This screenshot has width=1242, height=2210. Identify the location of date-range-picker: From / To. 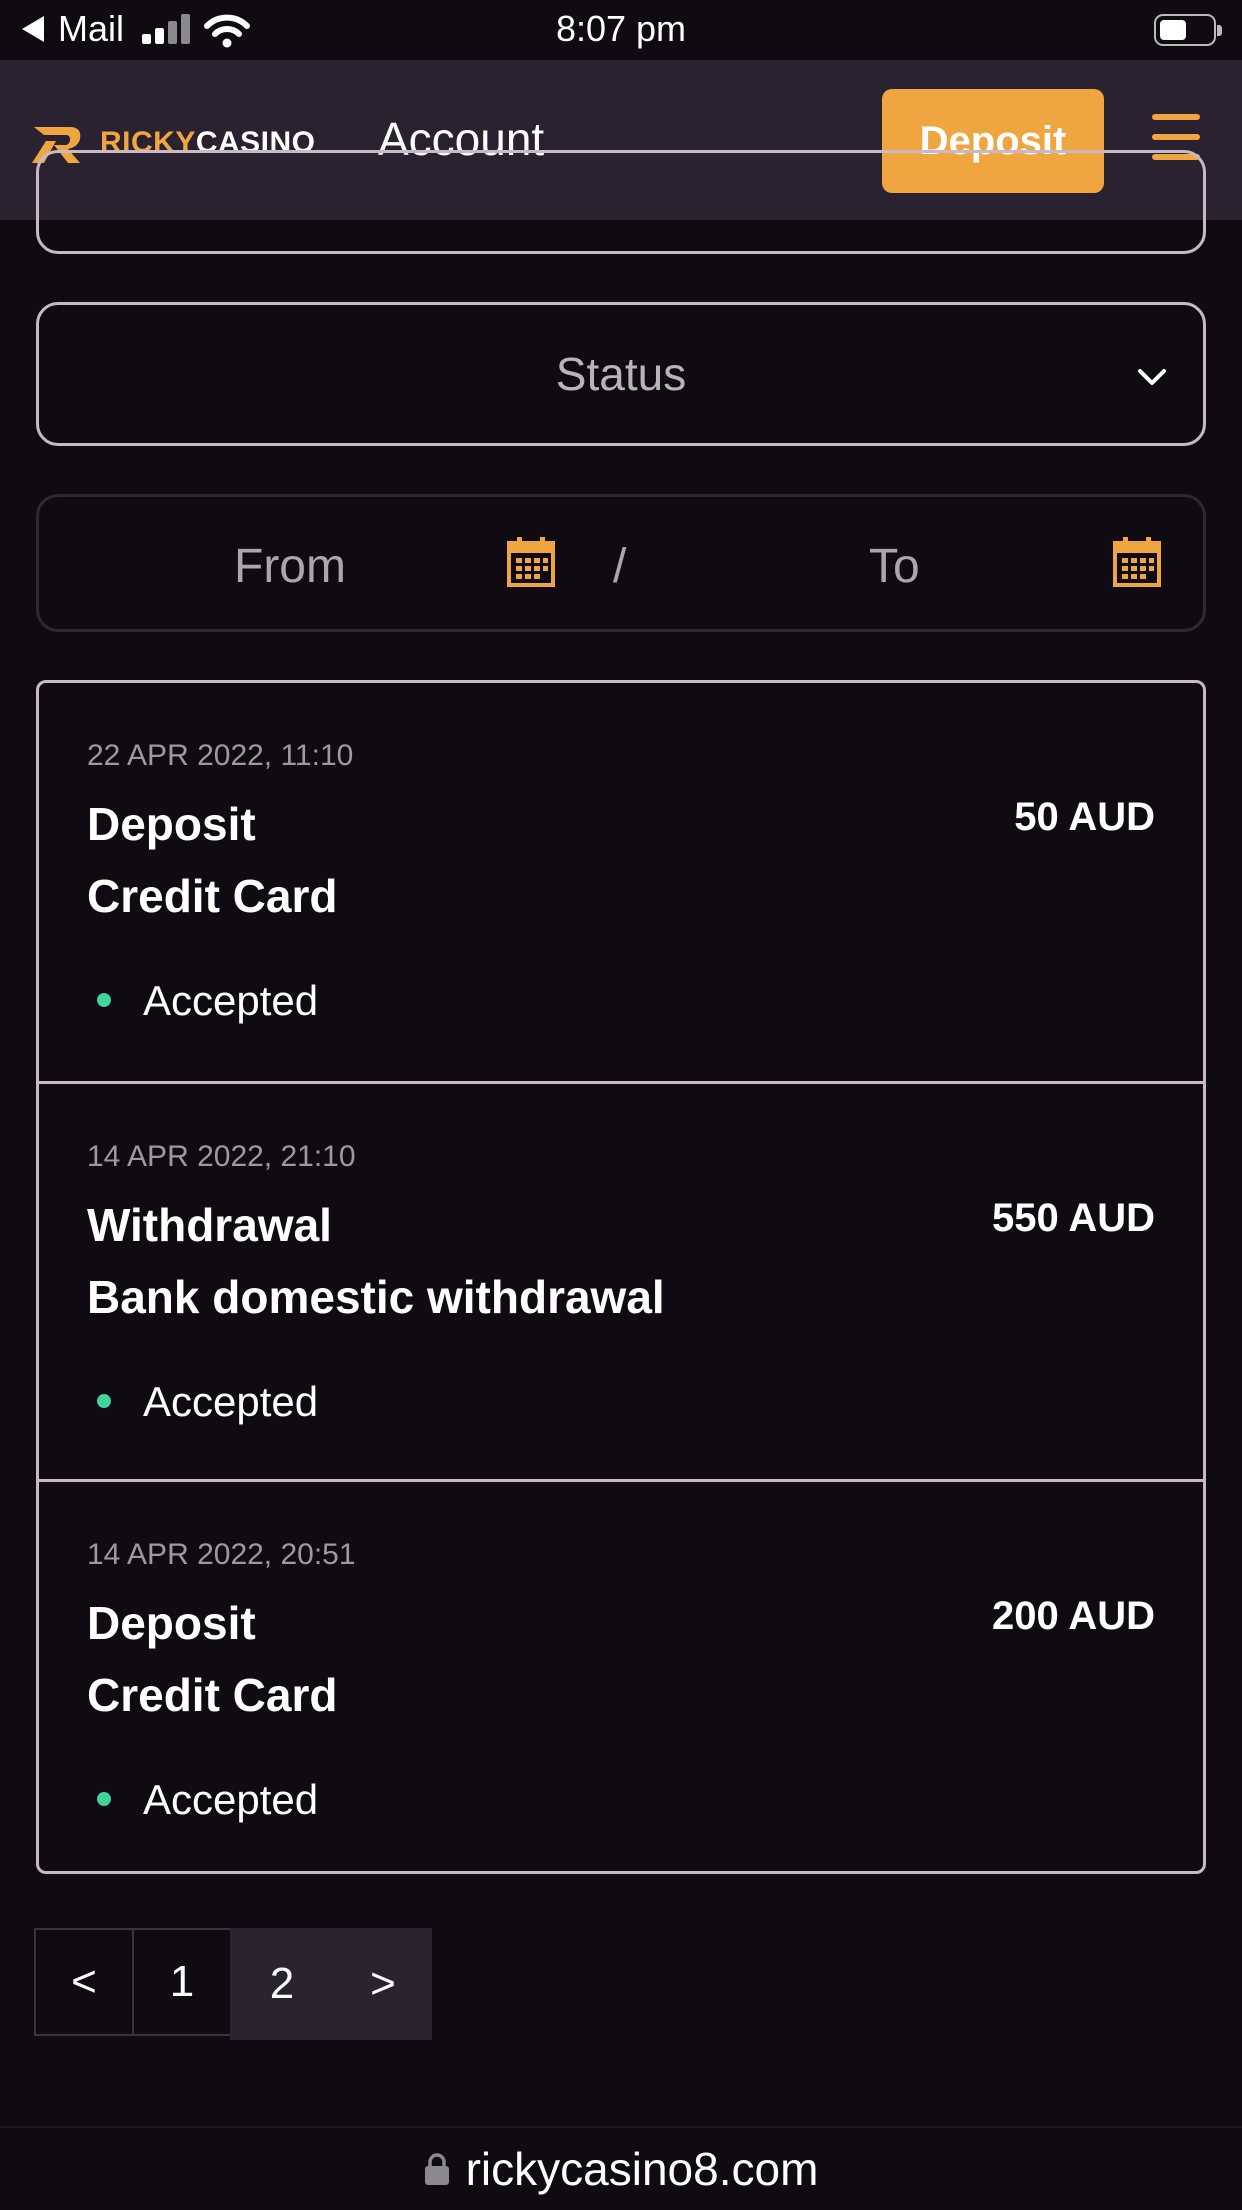
(621, 563).